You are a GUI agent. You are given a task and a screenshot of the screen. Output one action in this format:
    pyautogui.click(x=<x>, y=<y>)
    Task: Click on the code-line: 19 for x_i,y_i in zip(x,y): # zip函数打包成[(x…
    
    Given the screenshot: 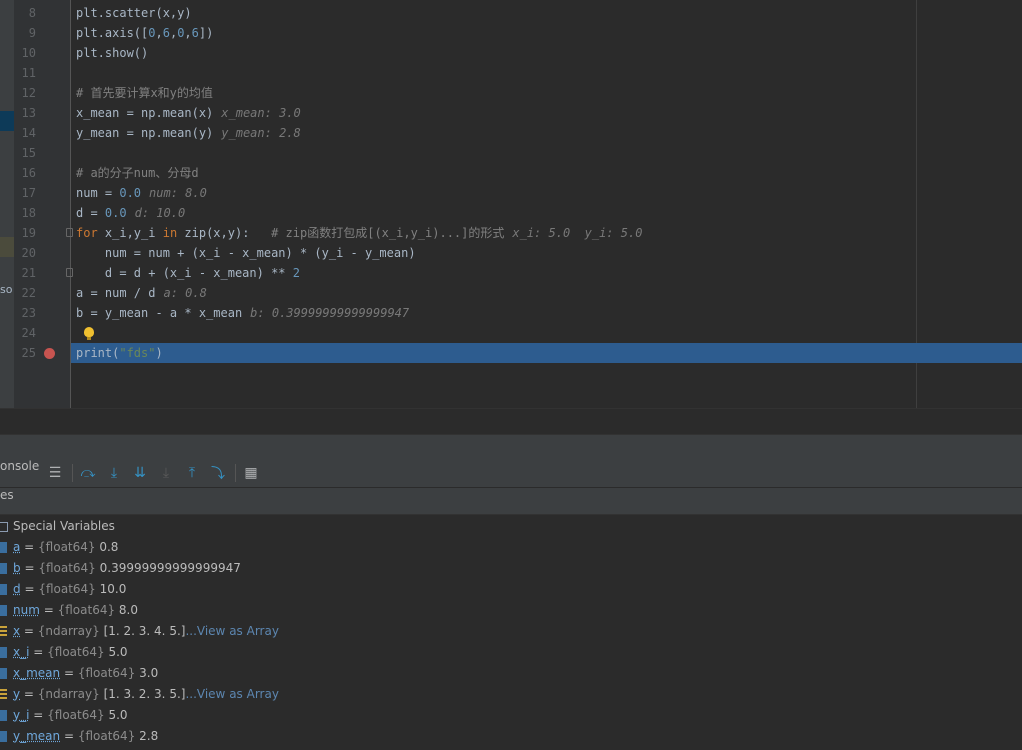 What is the action you would take?
    pyautogui.click(x=518, y=233)
    